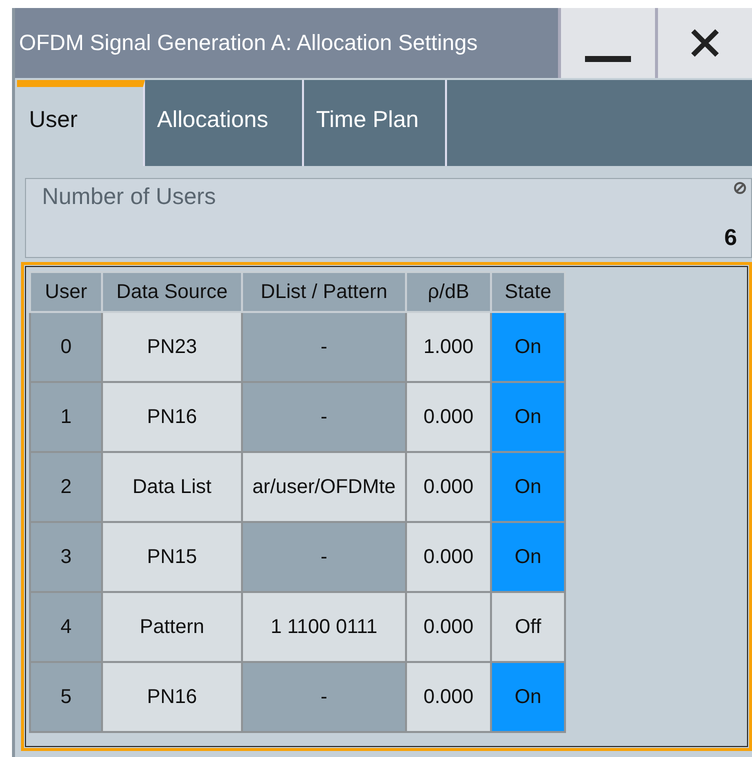 Image resolution: width=752 pixels, height=757 pixels. I want to click on user-cell: 0, so click(66, 347).